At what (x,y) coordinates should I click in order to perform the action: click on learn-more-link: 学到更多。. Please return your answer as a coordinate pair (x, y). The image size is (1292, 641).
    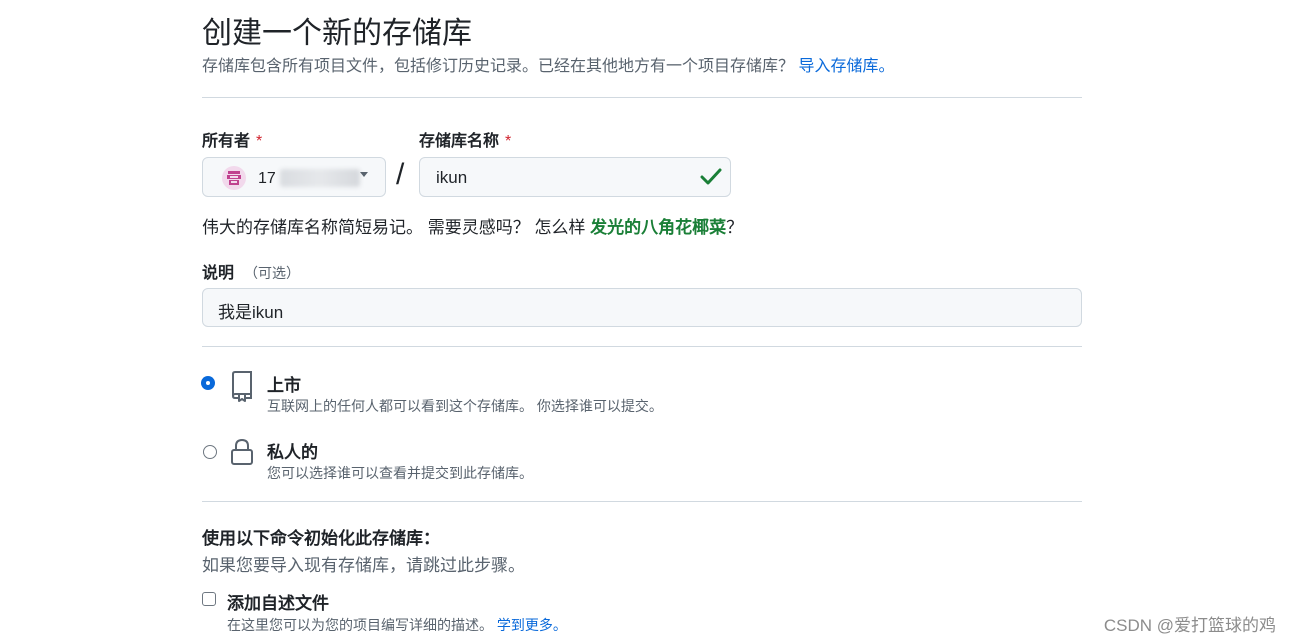
    Looking at the image, I should click on (532, 625).